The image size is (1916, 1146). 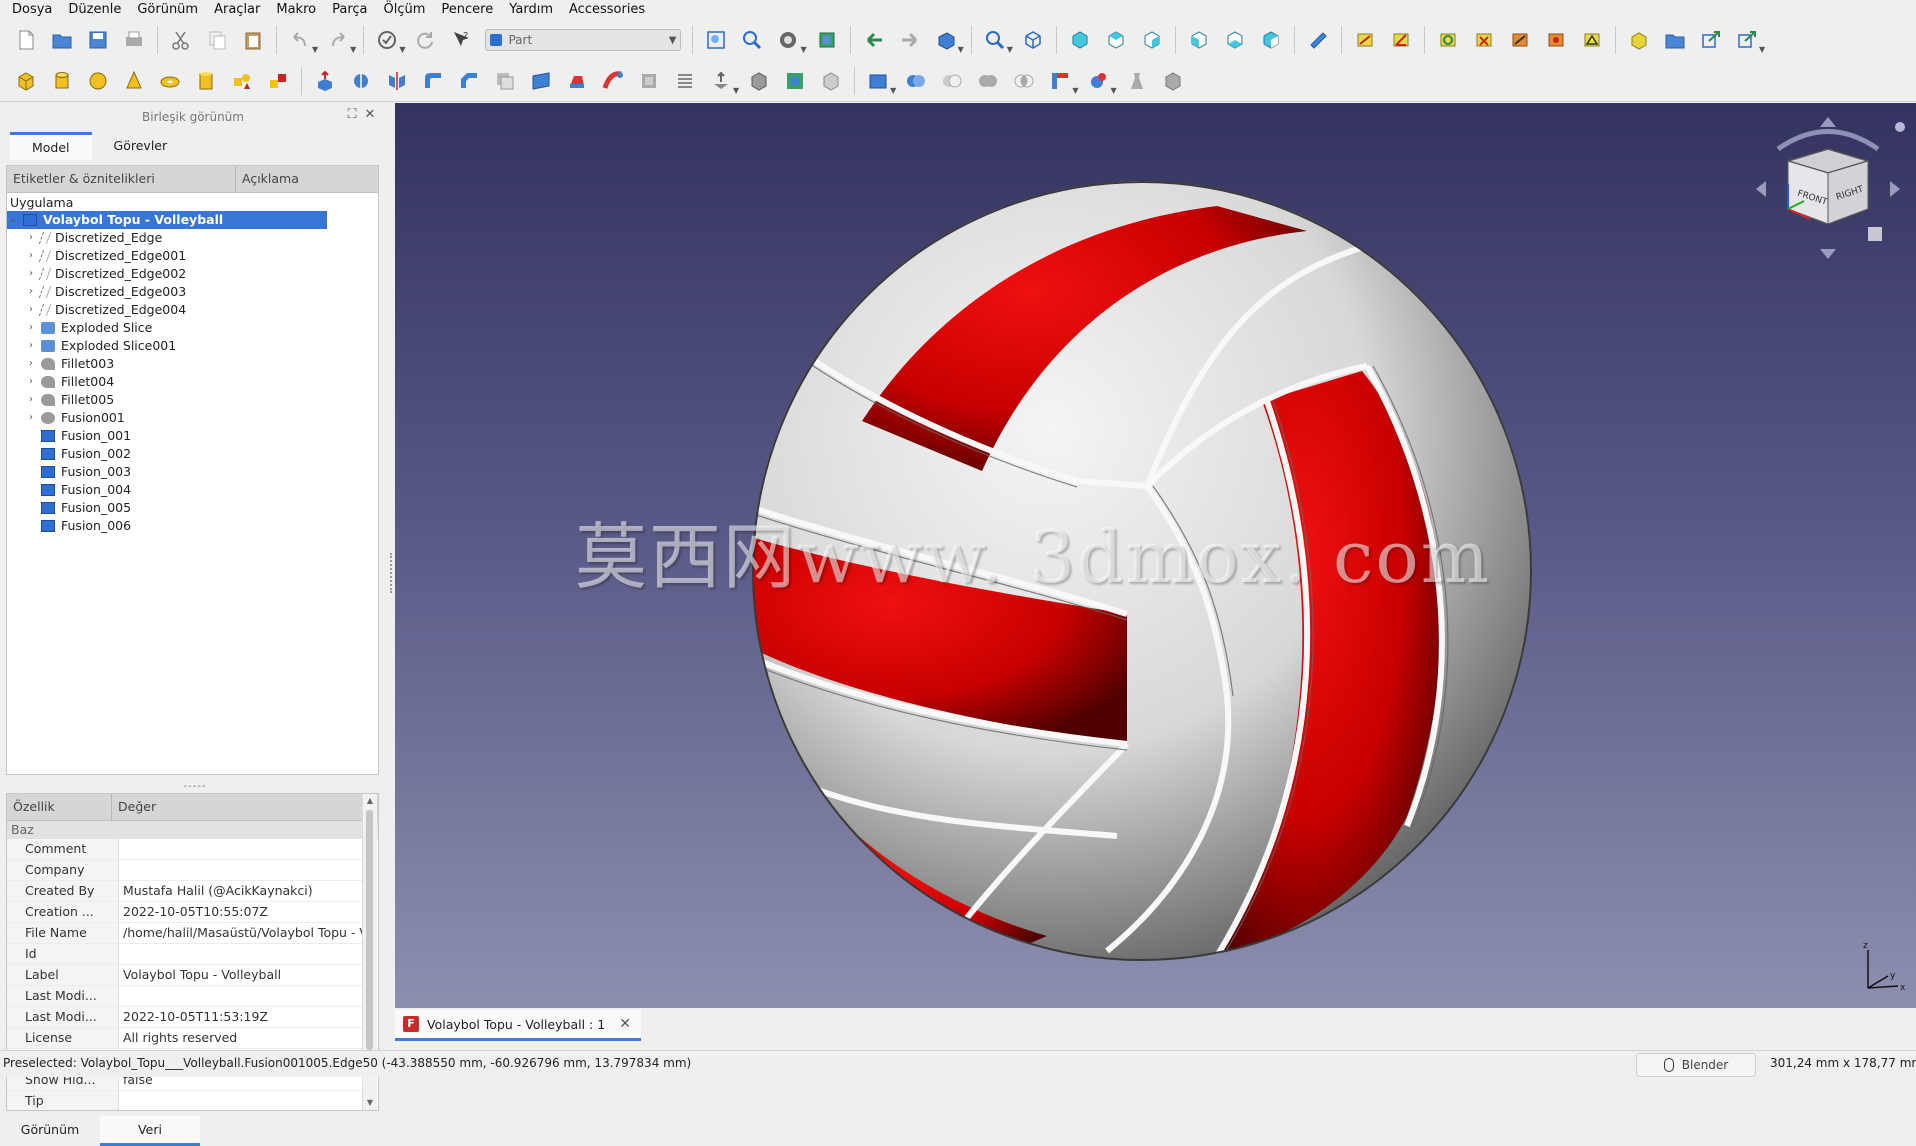 What do you see at coordinates (803, 52) in the screenshot?
I see `draw-style-dropdown-icon: ▼` at bounding box center [803, 52].